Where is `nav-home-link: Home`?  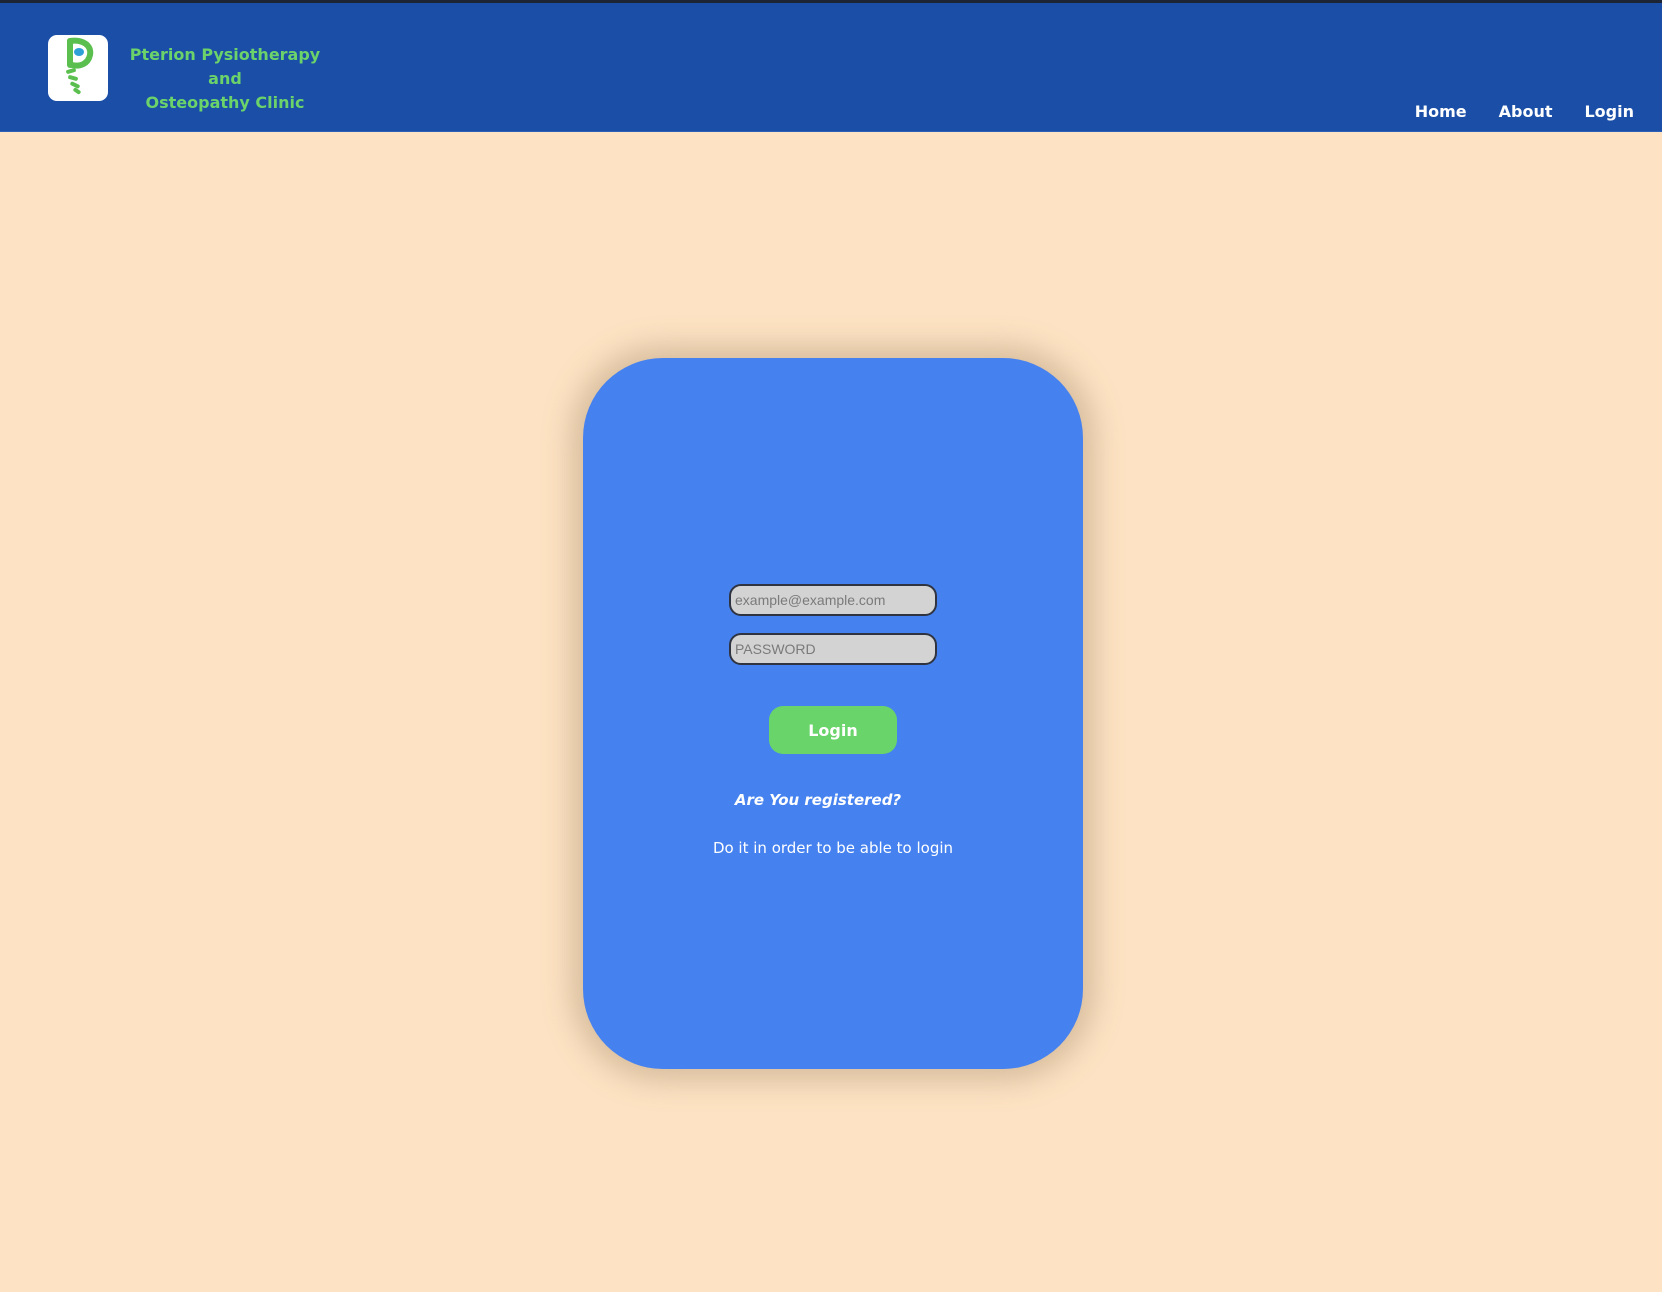 nav-home-link: Home is located at coordinates (1441, 112).